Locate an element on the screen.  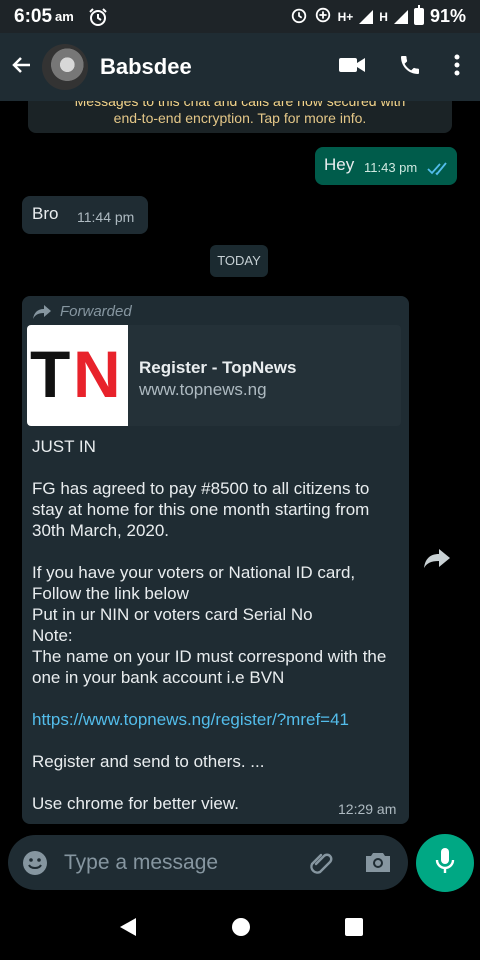
outgoing-message: Hey 11:43 pm is located at coordinates (386, 166).